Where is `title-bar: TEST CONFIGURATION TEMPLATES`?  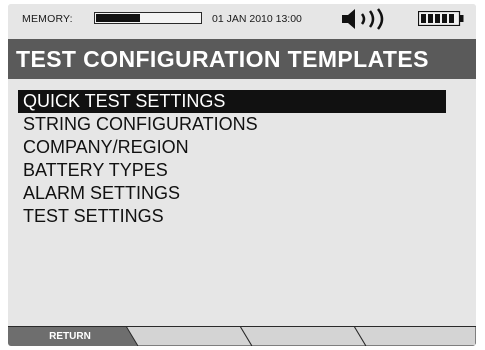
title-bar: TEST CONFIGURATION TEMPLATES is located at coordinates (242, 59).